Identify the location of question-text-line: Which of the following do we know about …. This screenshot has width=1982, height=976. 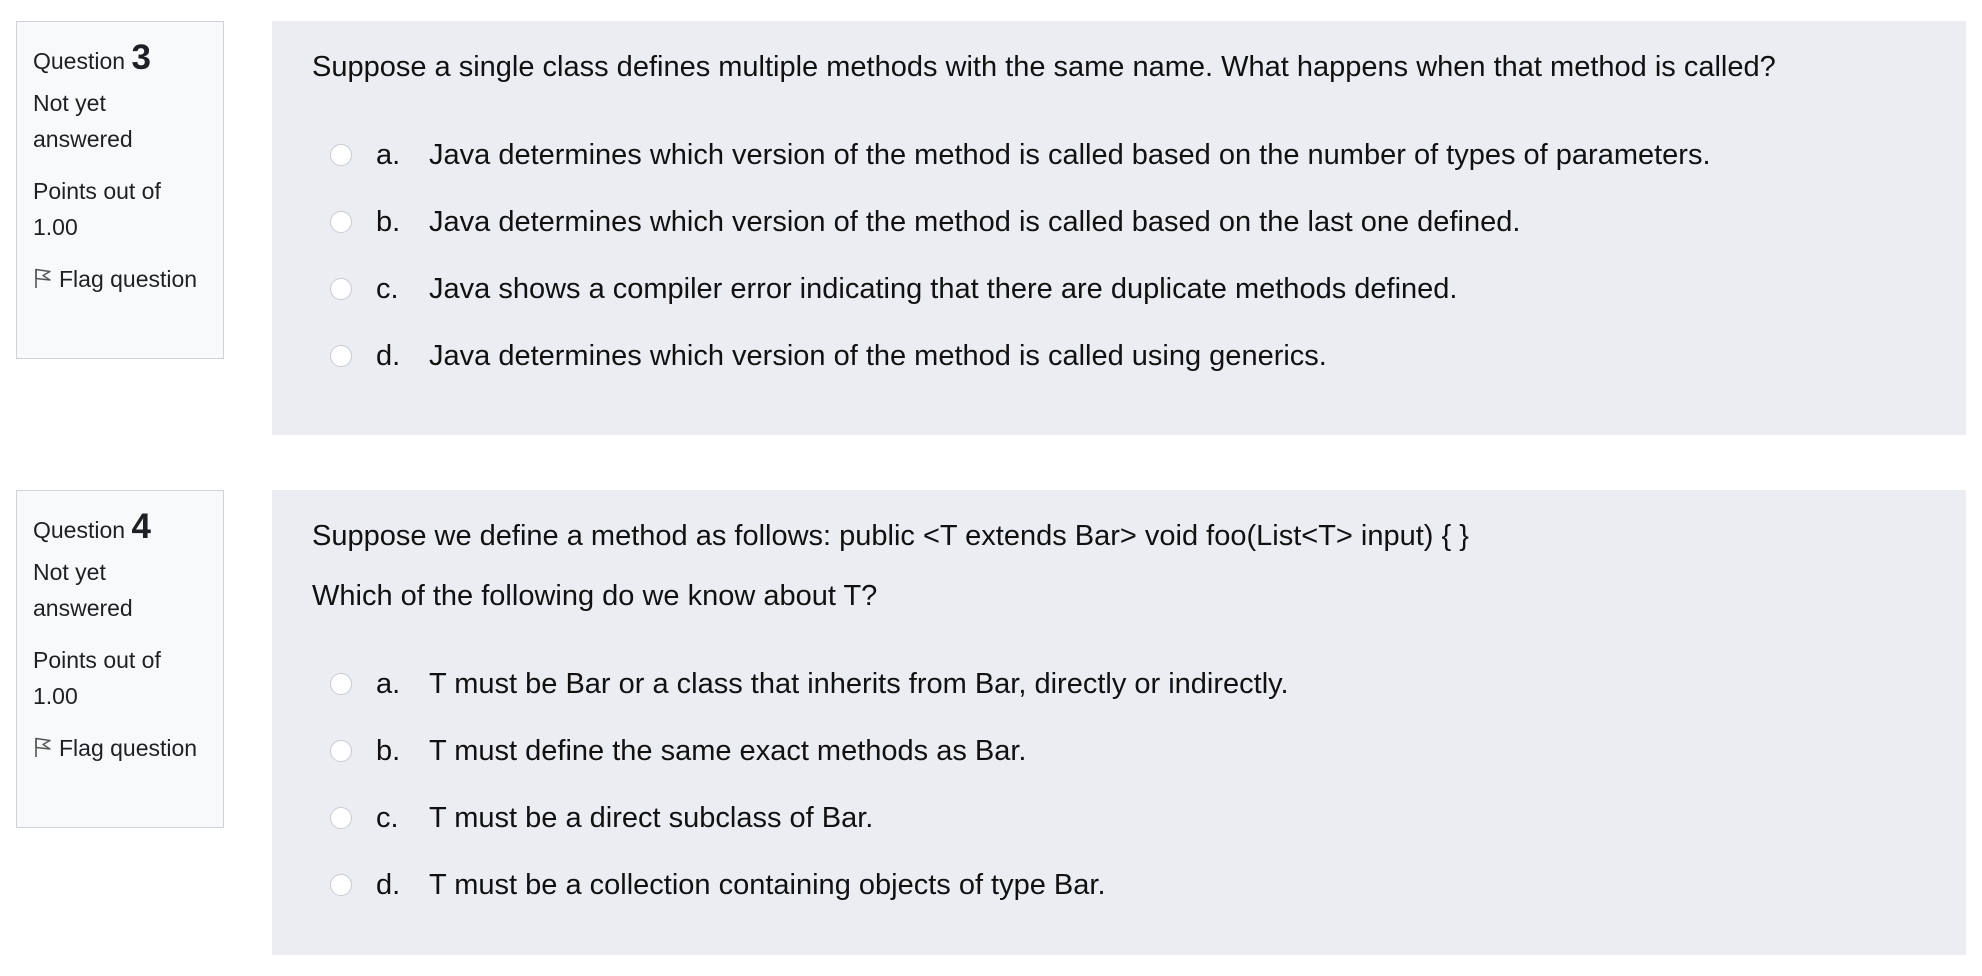
(595, 596).